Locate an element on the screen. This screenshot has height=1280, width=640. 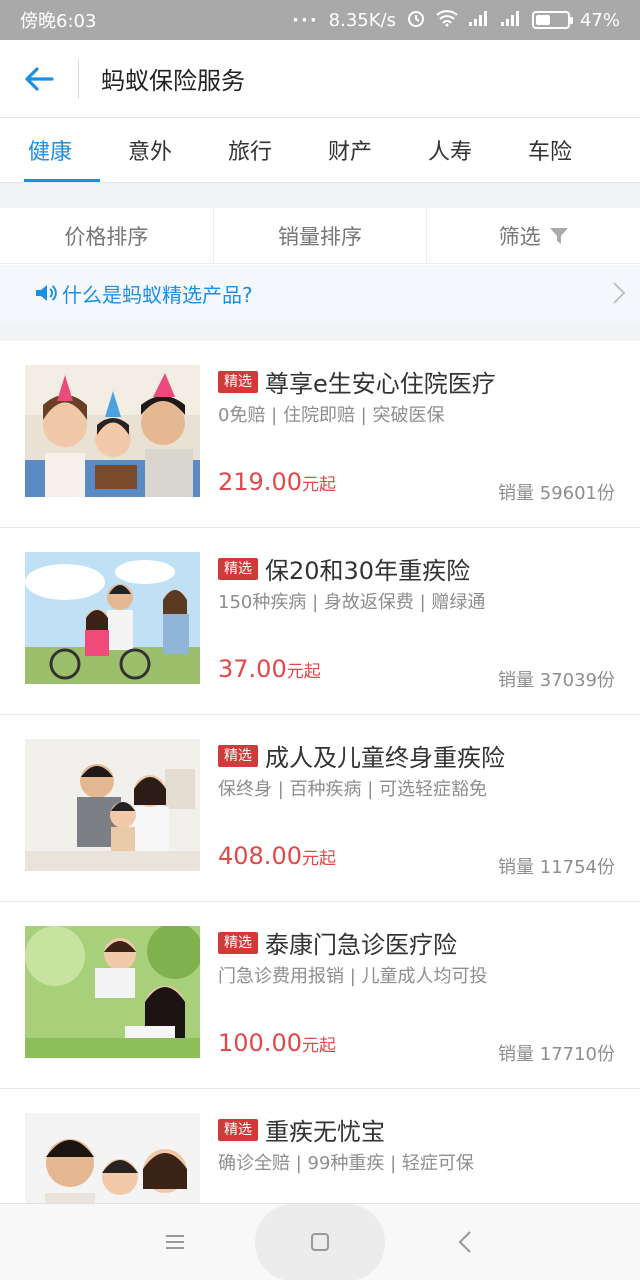
tab-property: 财产 is located at coordinates (350, 150).